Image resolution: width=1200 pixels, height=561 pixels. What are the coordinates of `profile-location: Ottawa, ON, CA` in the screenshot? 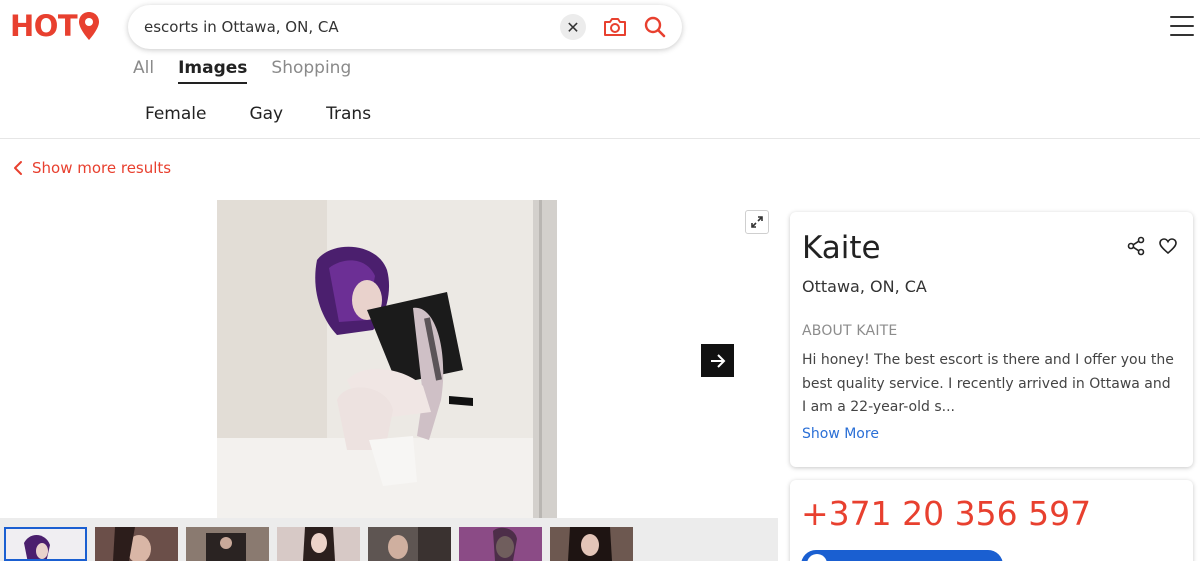 It's located at (864, 286).